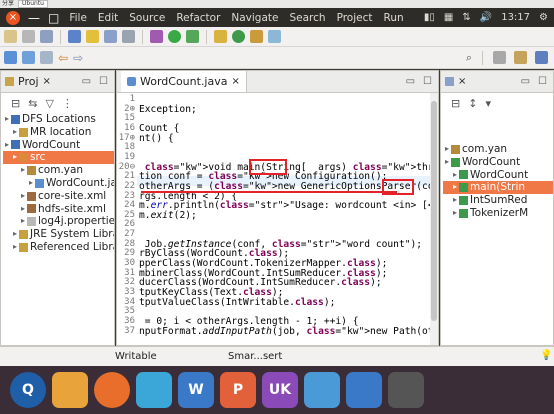  Describe the element at coordinates (192, 36) in the screenshot. I see `external-tools-icon` at that location.